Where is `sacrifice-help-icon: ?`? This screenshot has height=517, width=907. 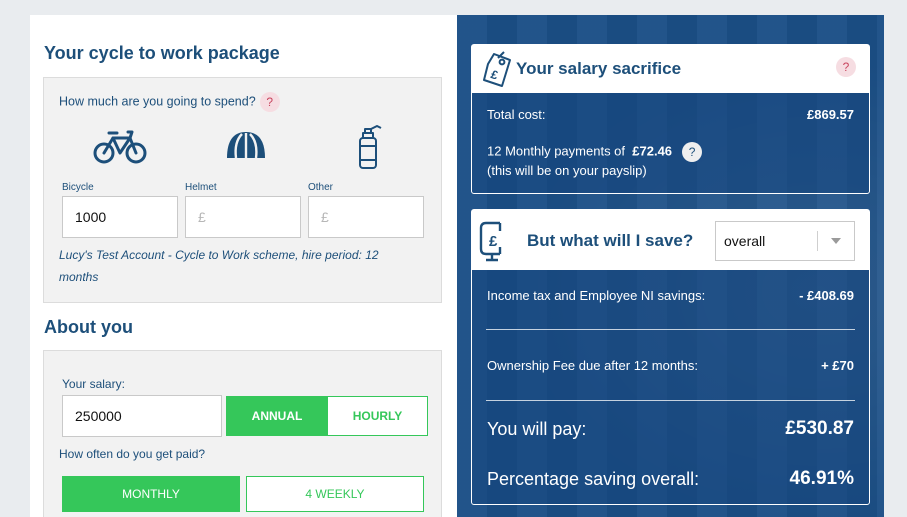
sacrifice-help-icon: ? is located at coordinates (846, 67).